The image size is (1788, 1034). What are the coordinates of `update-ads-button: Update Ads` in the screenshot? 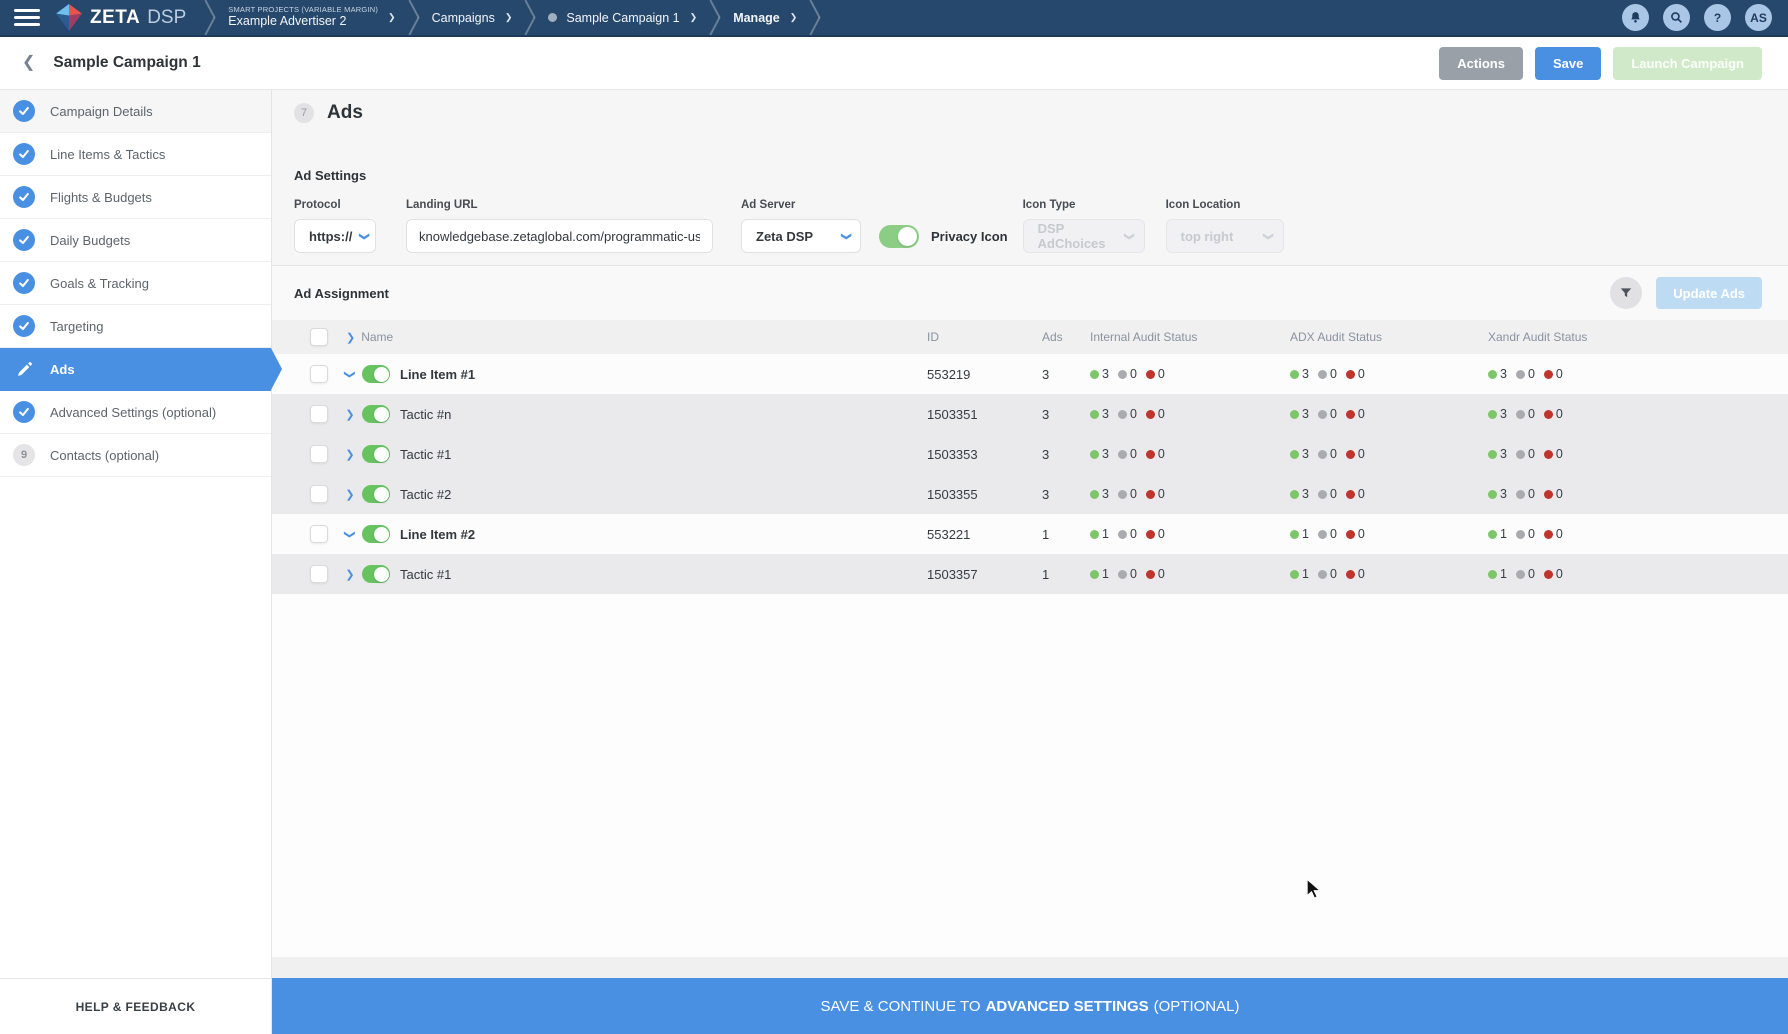 It's located at (1709, 293).